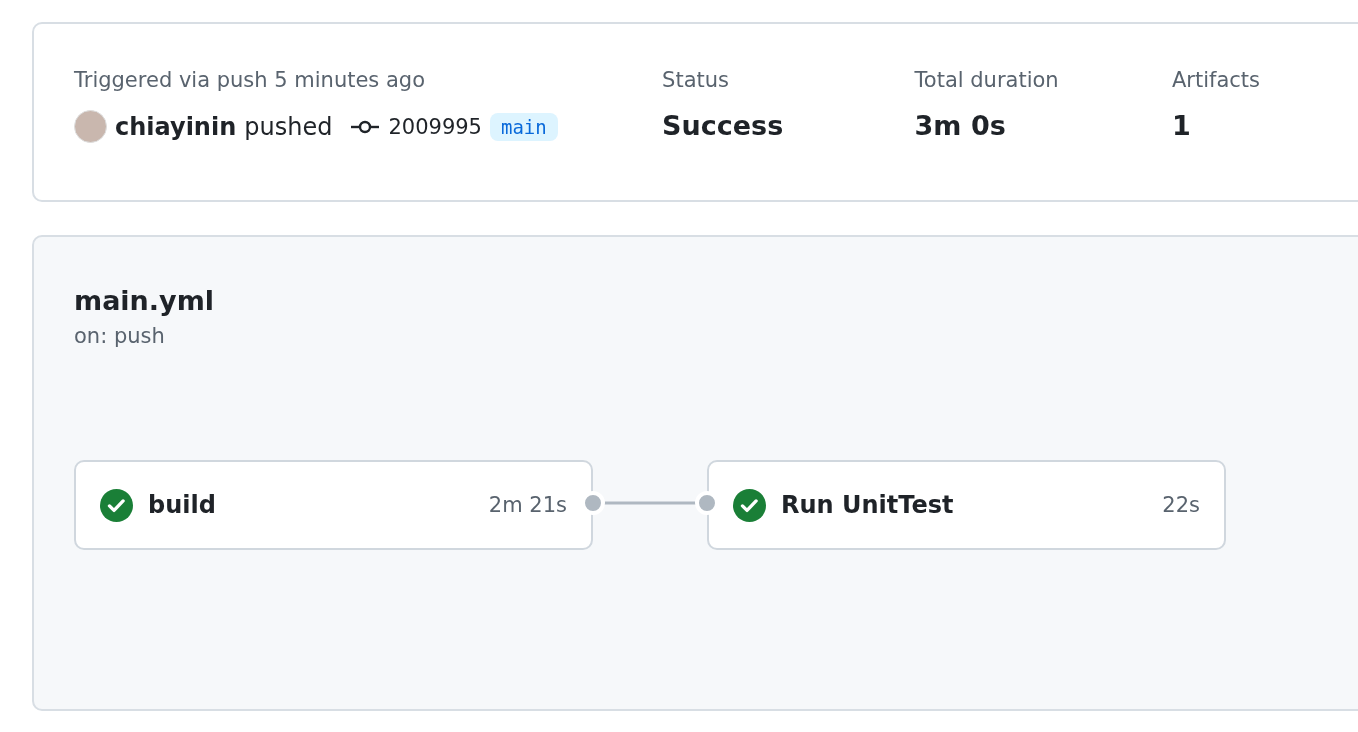 This screenshot has height=732, width=1358. What do you see at coordinates (987, 80) in the screenshot?
I see `summary-label: Total duration` at bounding box center [987, 80].